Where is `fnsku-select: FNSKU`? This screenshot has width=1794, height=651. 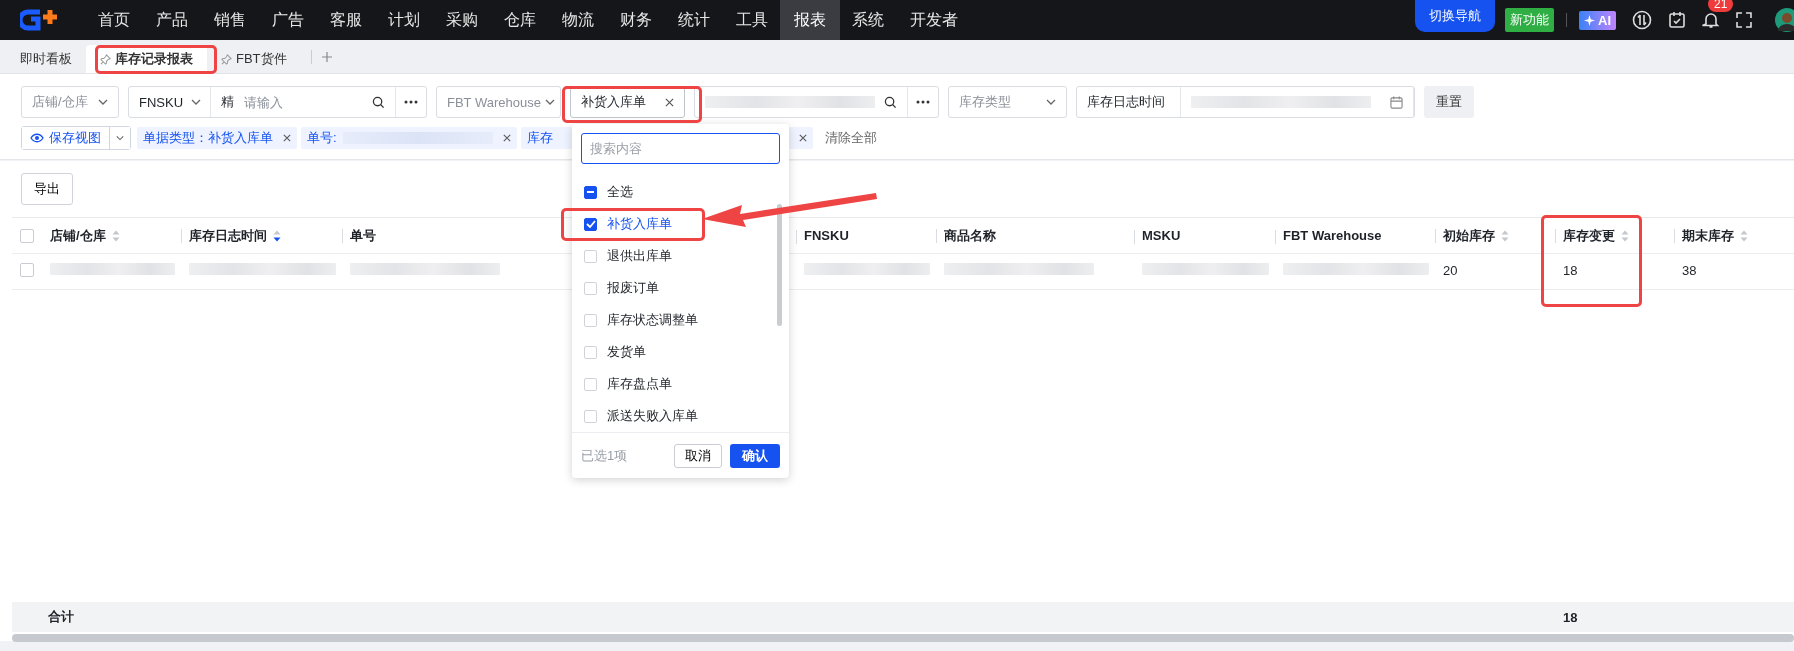
fnsku-select: FNSKU is located at coordinates (170, 102).